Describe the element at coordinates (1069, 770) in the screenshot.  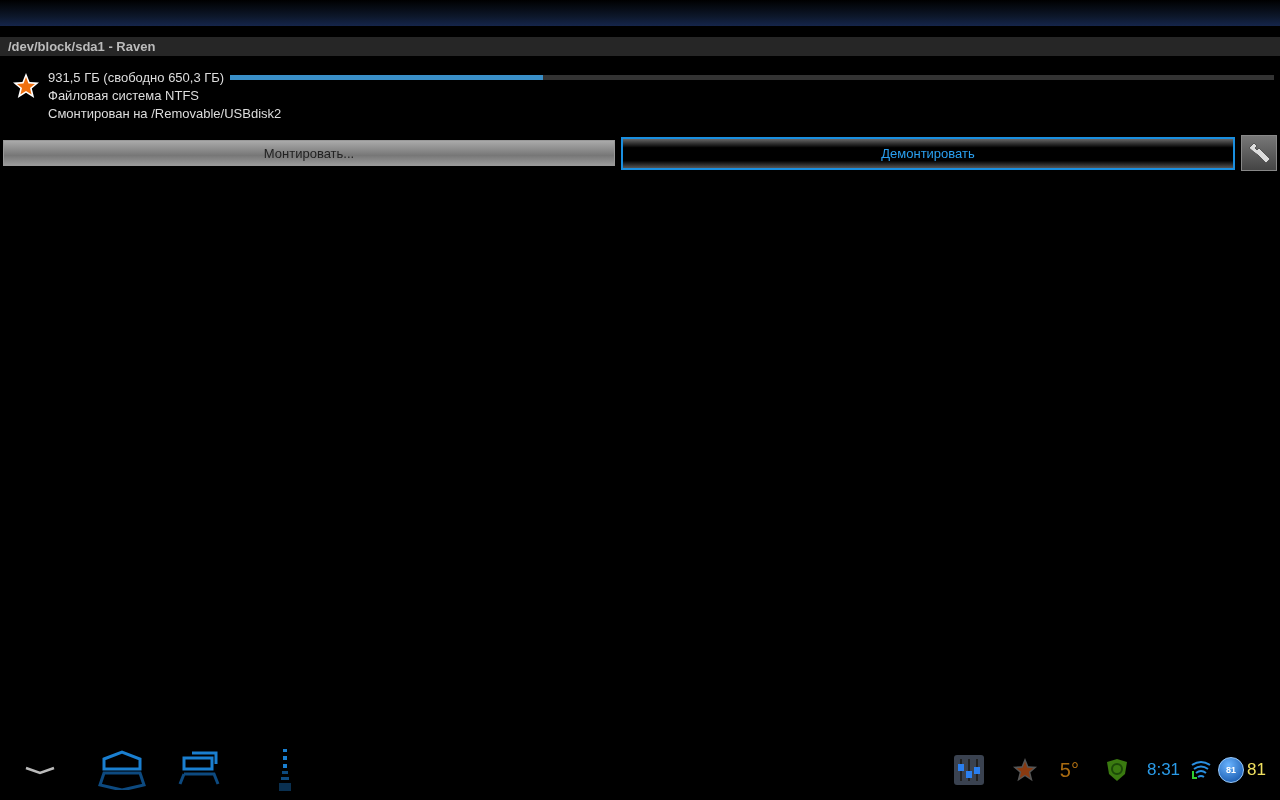
I see `temperature-text: 5°` at that location.